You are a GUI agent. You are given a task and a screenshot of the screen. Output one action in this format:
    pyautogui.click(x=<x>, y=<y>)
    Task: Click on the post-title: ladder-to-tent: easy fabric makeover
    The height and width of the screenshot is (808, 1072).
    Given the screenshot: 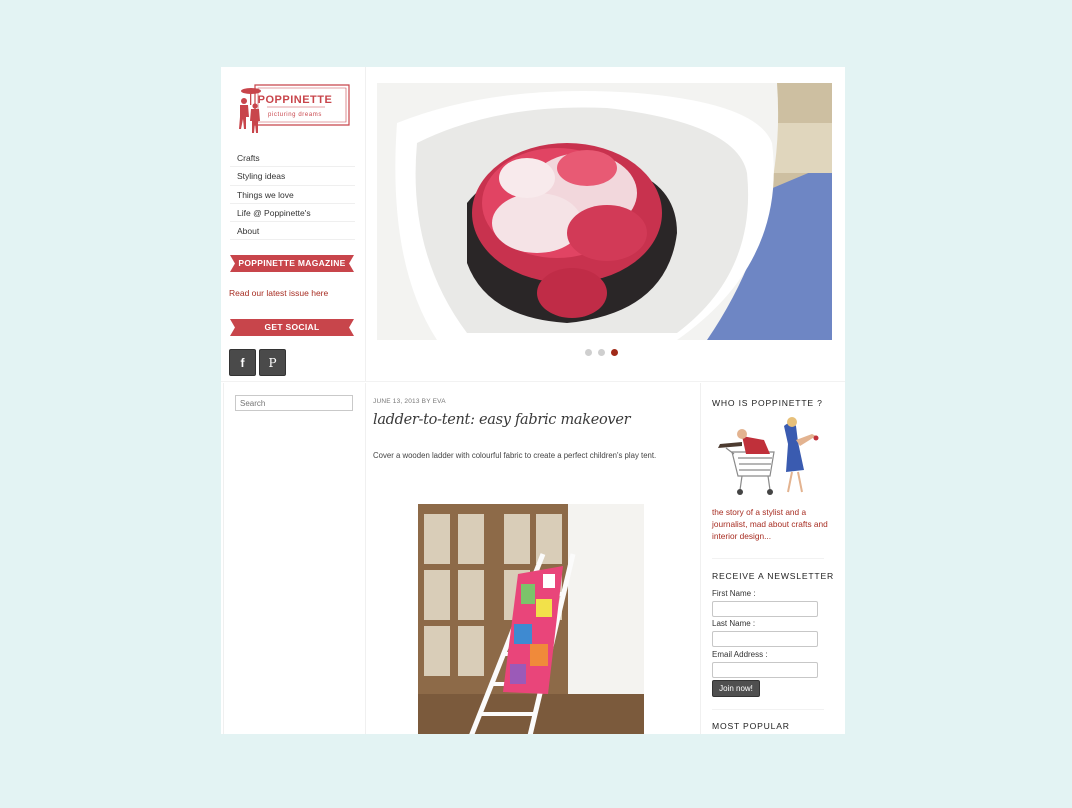 What is the action you would take?
    pyautogui.click(x=502, y=420)
    